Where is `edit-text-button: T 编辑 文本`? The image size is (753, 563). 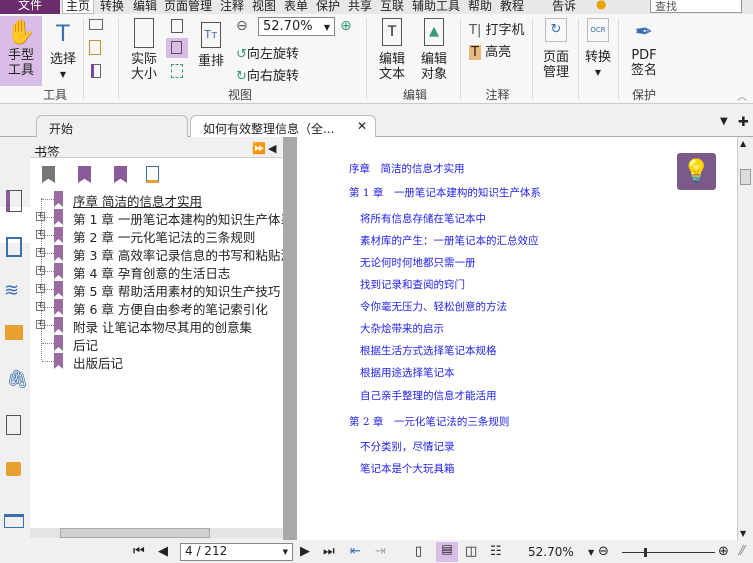
edit-text-button: T 编辑 文本 is located at coordinates (392, 53).